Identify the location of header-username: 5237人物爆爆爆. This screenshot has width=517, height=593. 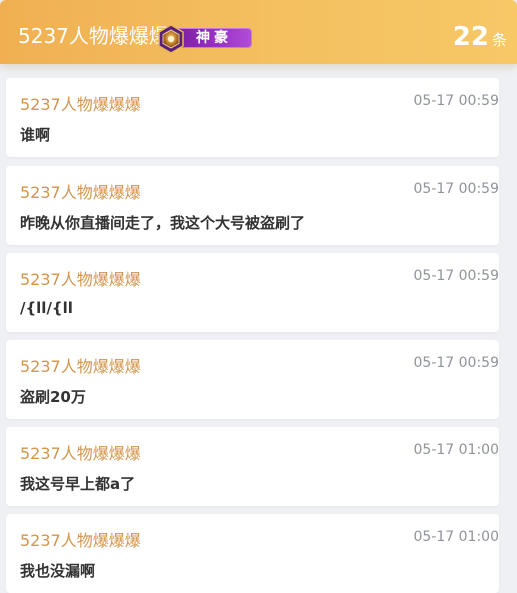
(93, 34).